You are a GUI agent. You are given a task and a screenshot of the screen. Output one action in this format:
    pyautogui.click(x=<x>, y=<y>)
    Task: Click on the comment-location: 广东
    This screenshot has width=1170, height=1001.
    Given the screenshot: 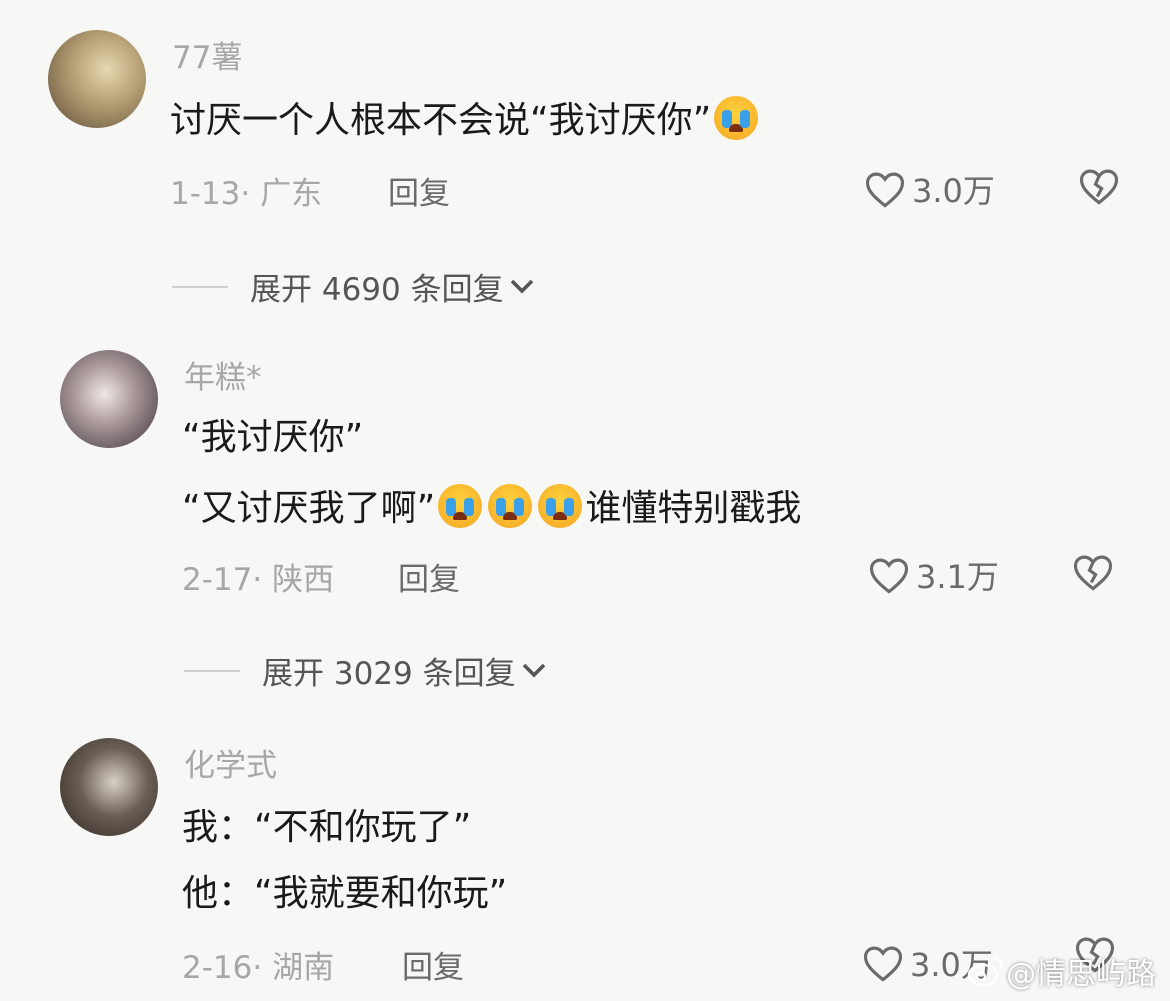 What is the action you would take?
    pyautogui.click(x=291, y=194)
    